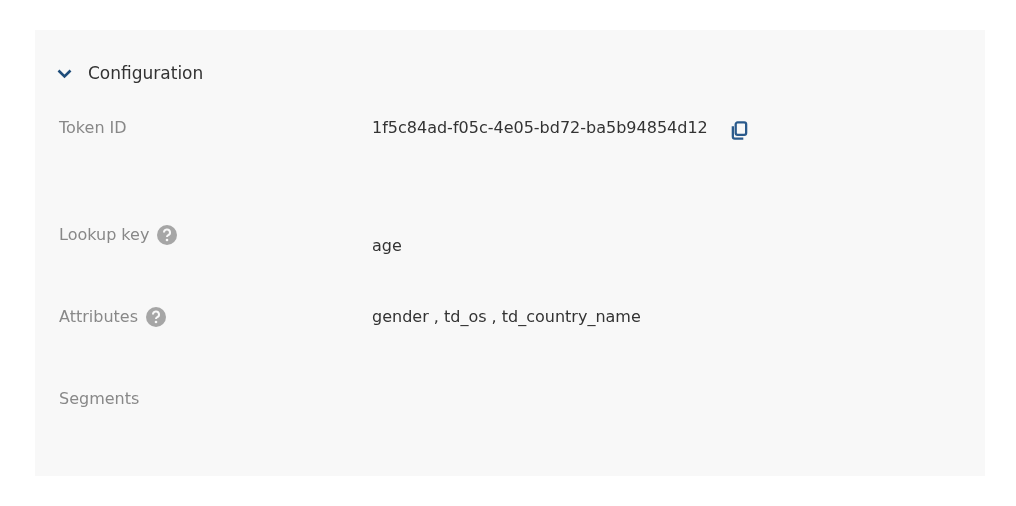 The width and height of the screenshot is (1016, 506). Describe the element at coordinates (104, 235) in the screenshot. I see `field-label: Lookup key` at that location.